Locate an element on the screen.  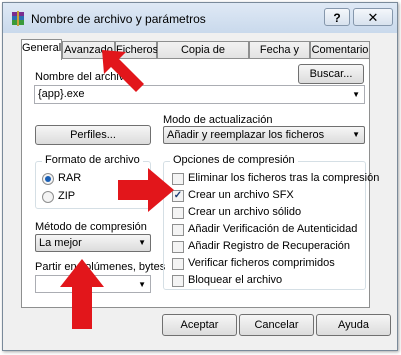
checkbox-authenticity is located at coordinates (178, 230).